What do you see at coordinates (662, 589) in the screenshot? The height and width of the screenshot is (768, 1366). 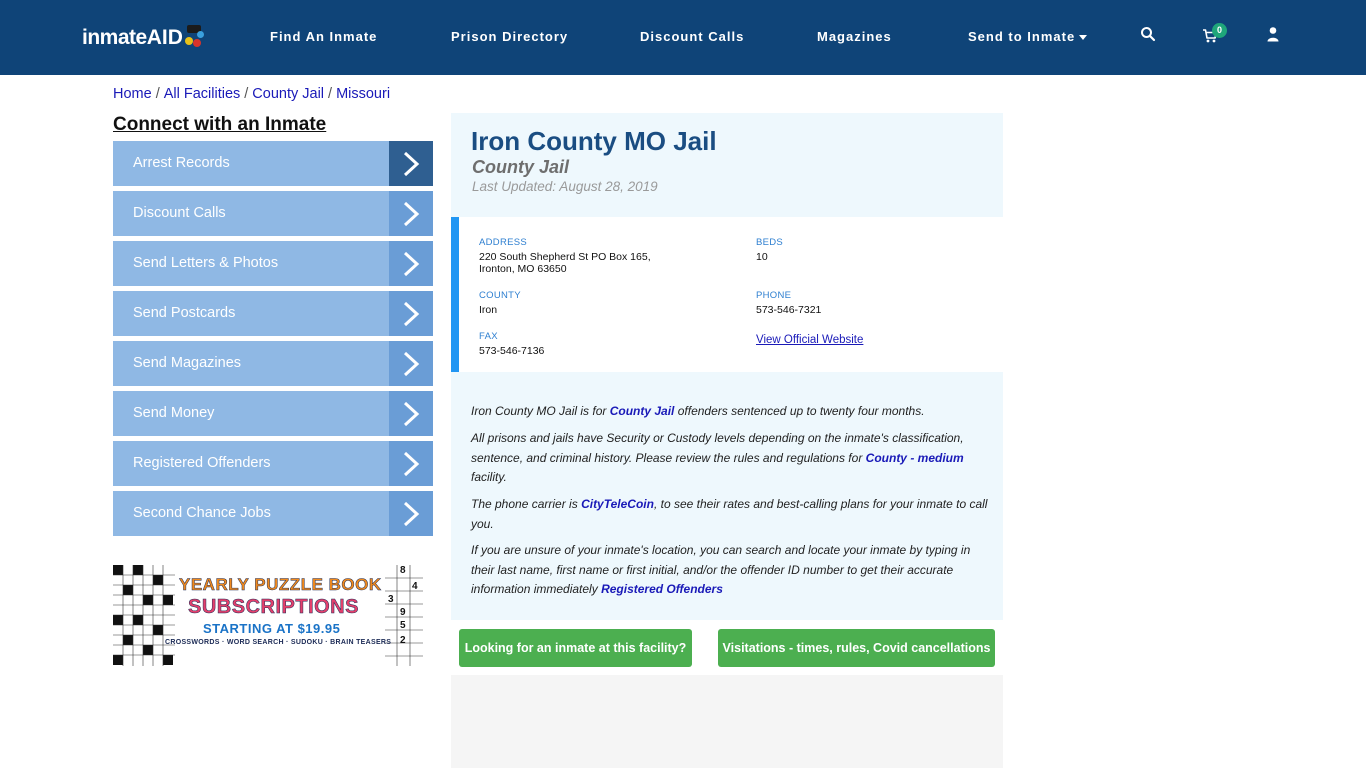 I see `registered-offenders-link: Registered Offenders` at bounding box center [662, 589].